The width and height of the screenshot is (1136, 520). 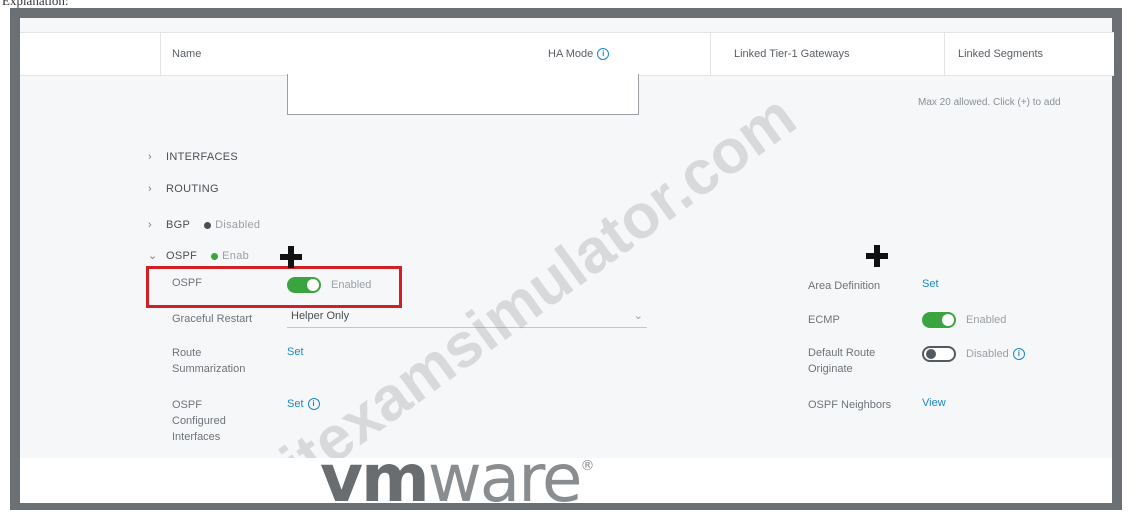 What do you see at coordinates (187, 353) in the screenshot?
I see `label-line: Route` at bounding box center [187, 353].